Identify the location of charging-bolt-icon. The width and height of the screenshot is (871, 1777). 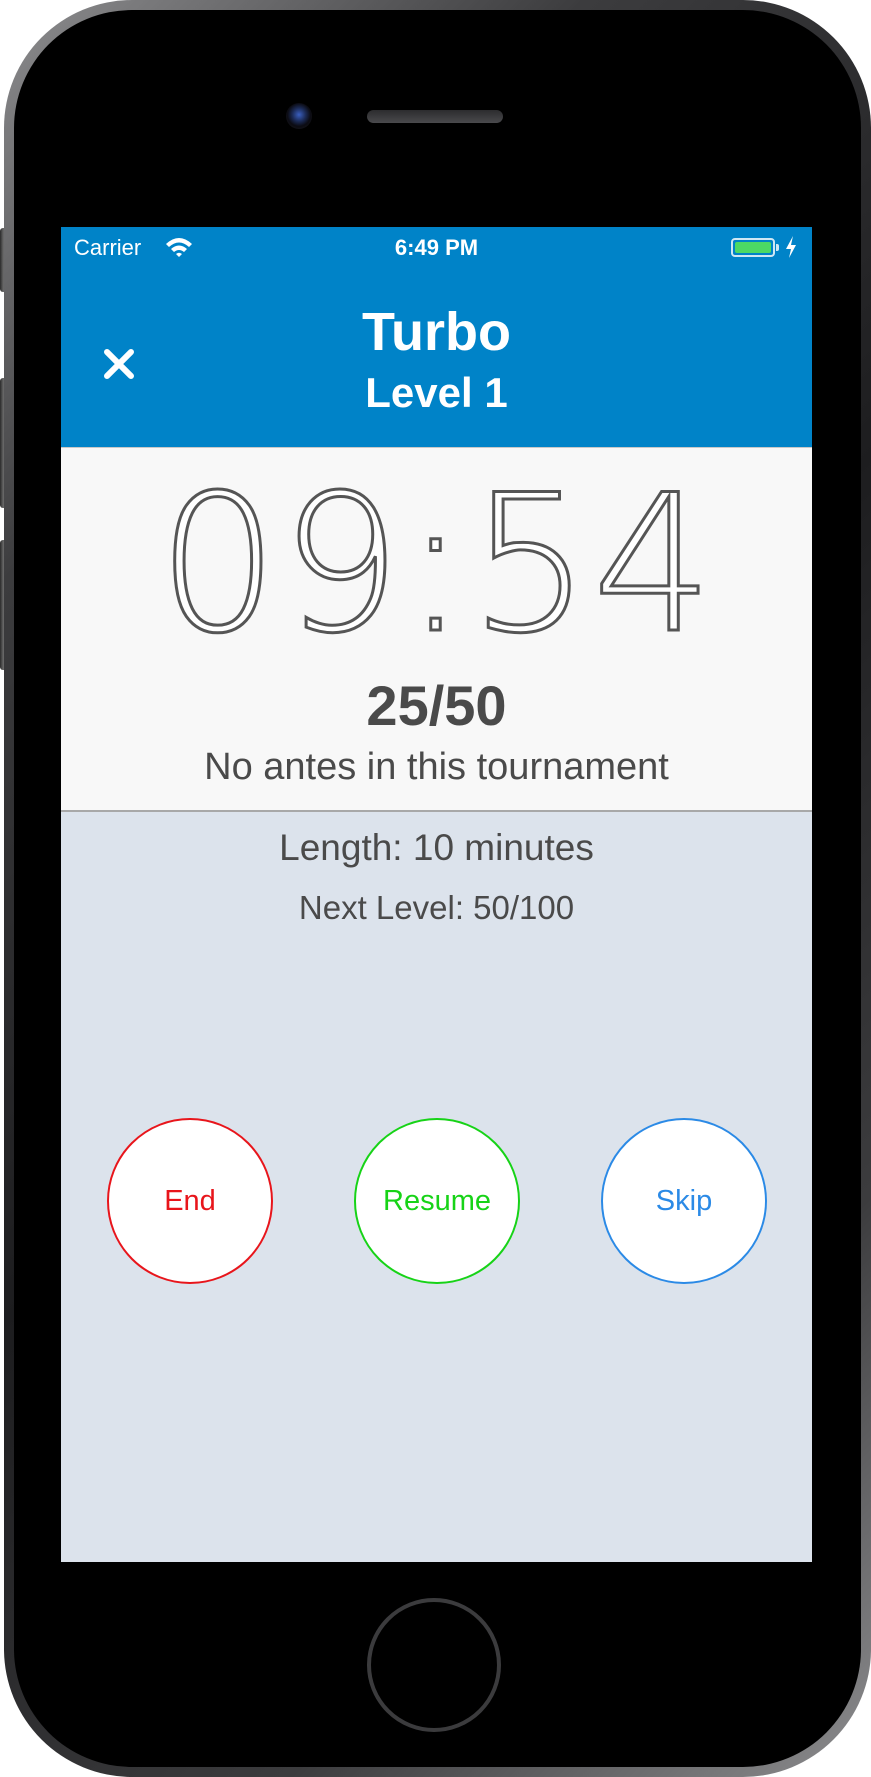
(791, 247).